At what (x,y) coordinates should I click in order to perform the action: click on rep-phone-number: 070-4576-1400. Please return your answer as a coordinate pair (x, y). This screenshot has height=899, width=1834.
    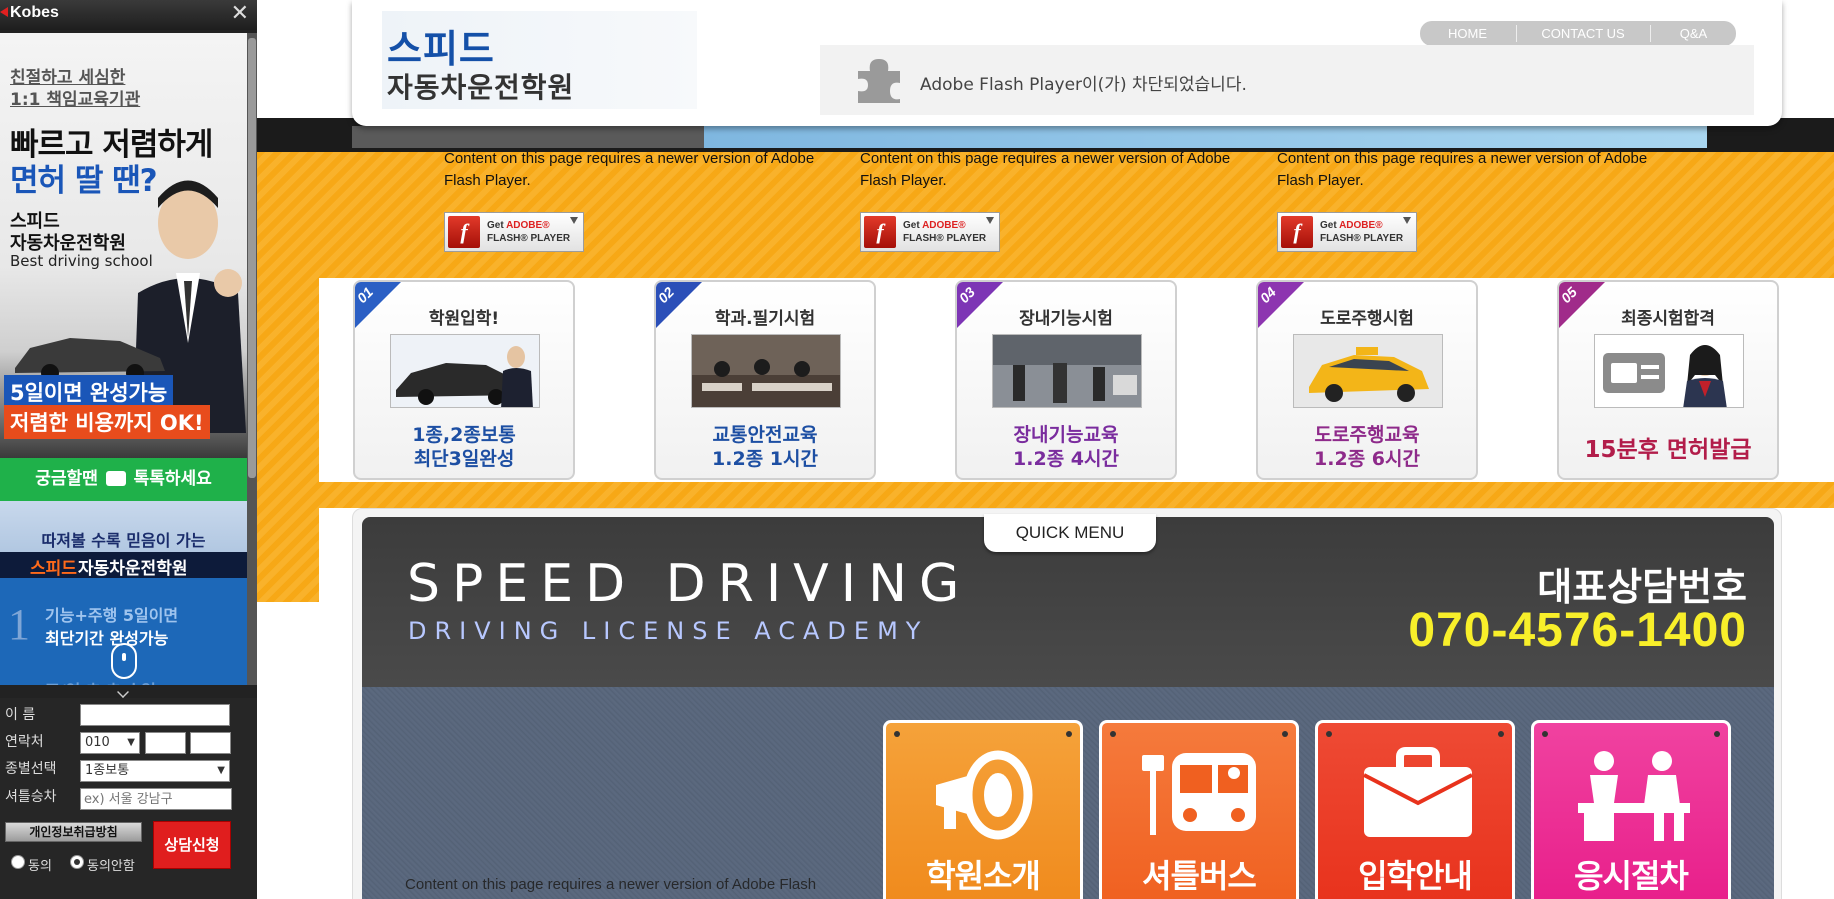
    Looking at the image, I should click on (1577, 630).